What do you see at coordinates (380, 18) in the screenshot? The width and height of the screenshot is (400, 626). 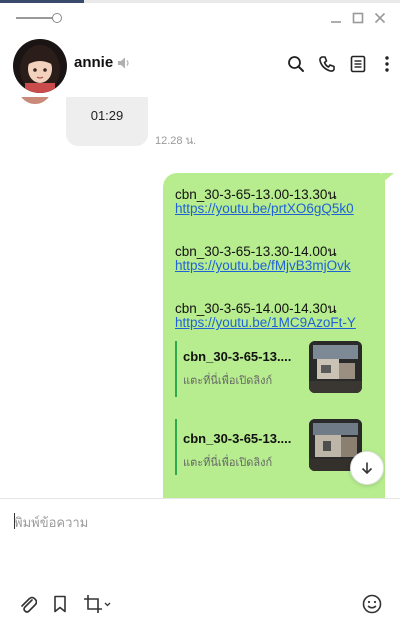 I see `close-icon` at bounding box center [380, 18].